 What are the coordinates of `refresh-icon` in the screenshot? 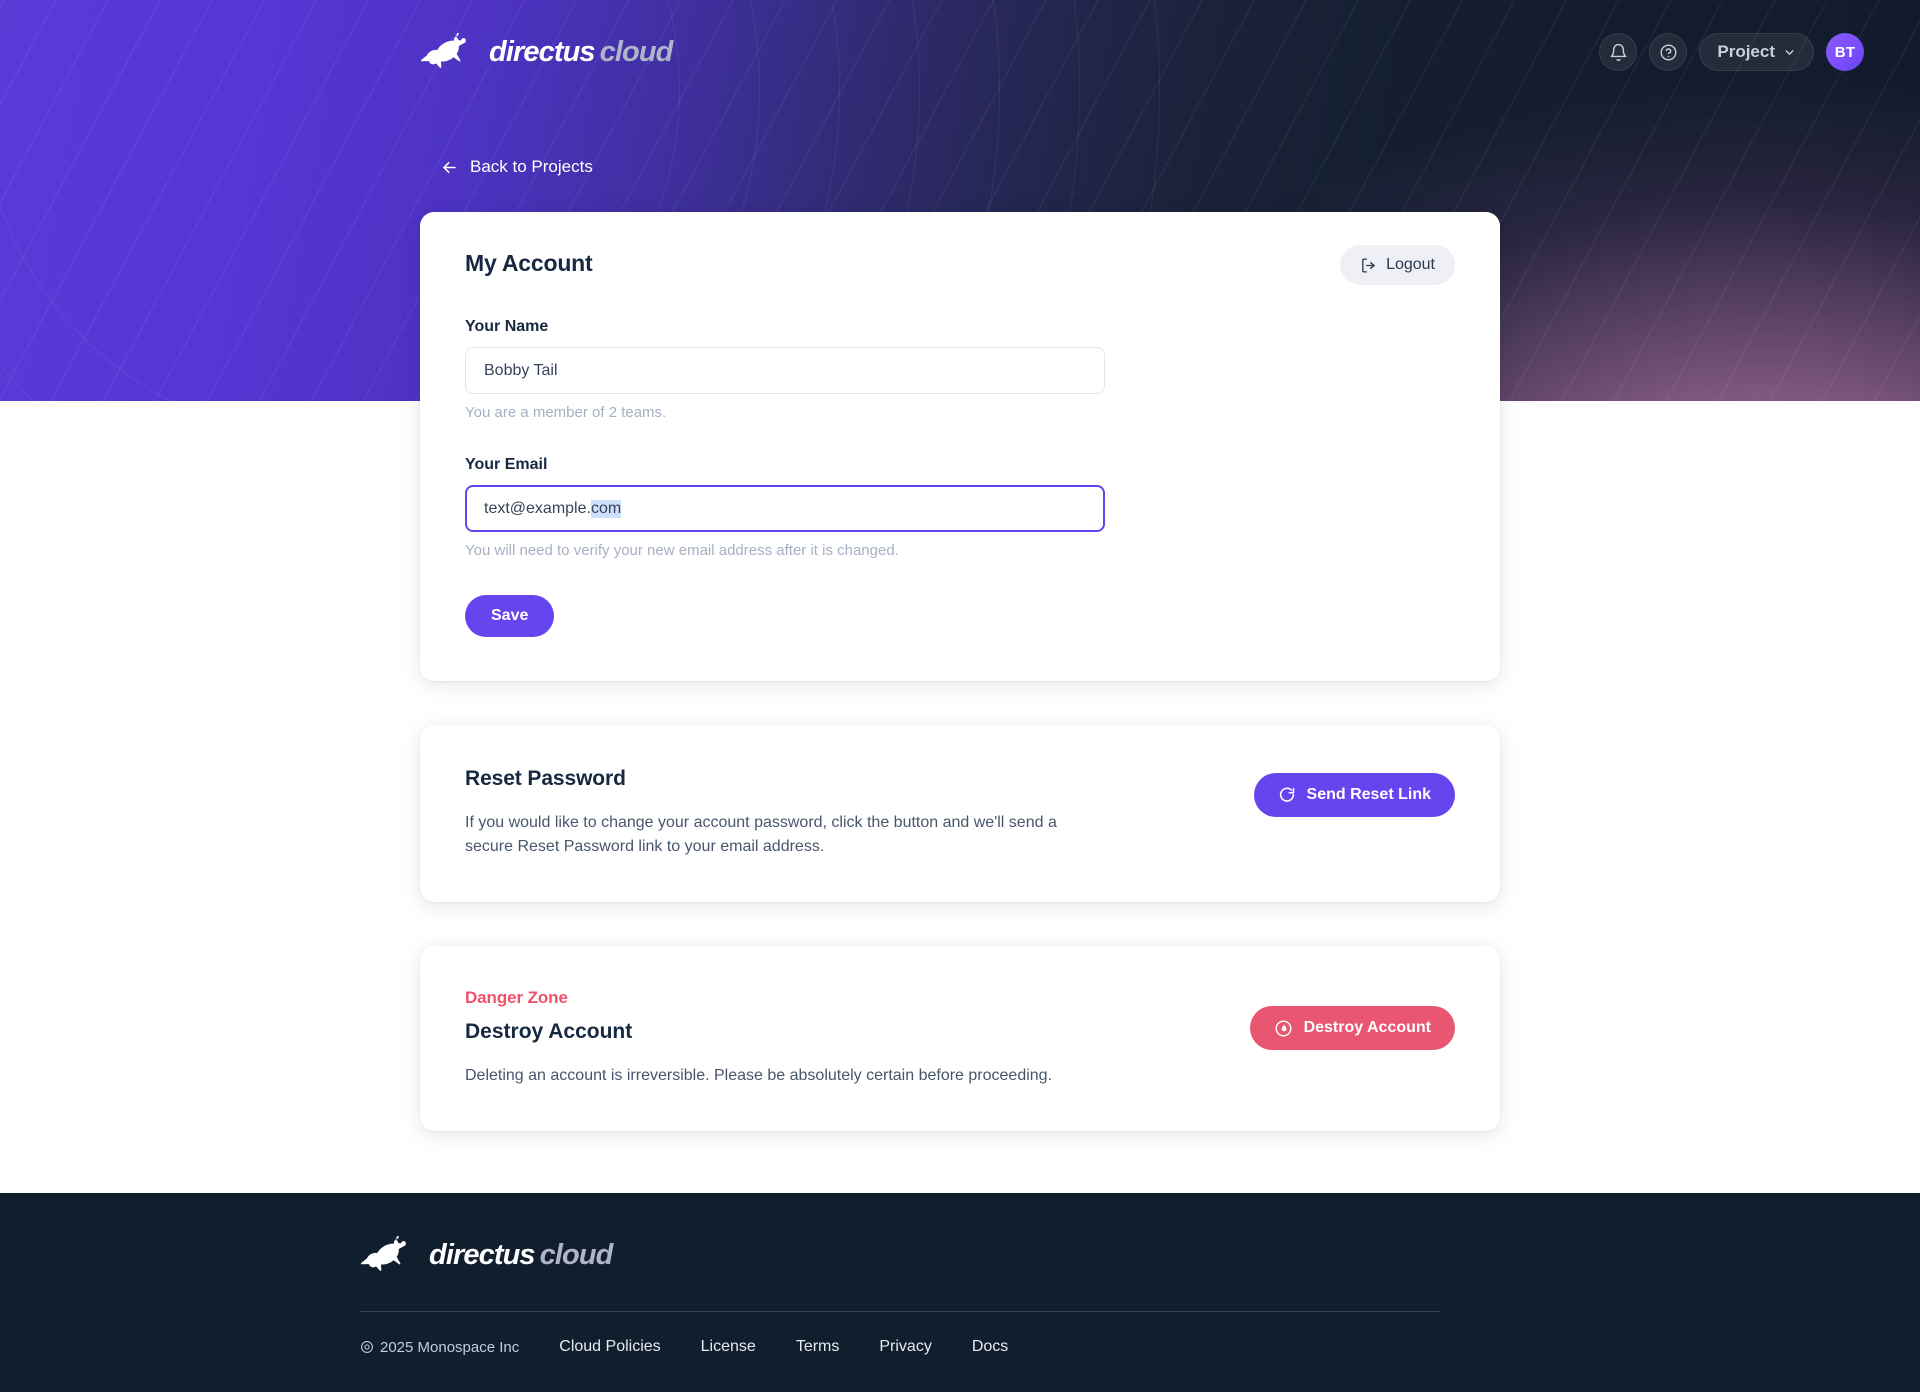 It's located at (1286, 794).